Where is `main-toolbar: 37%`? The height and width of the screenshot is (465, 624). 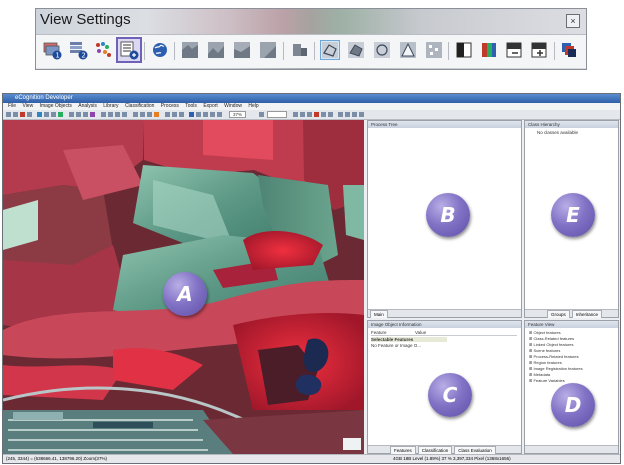 main-toolbar: 37% is located at coordinates (311, 115).